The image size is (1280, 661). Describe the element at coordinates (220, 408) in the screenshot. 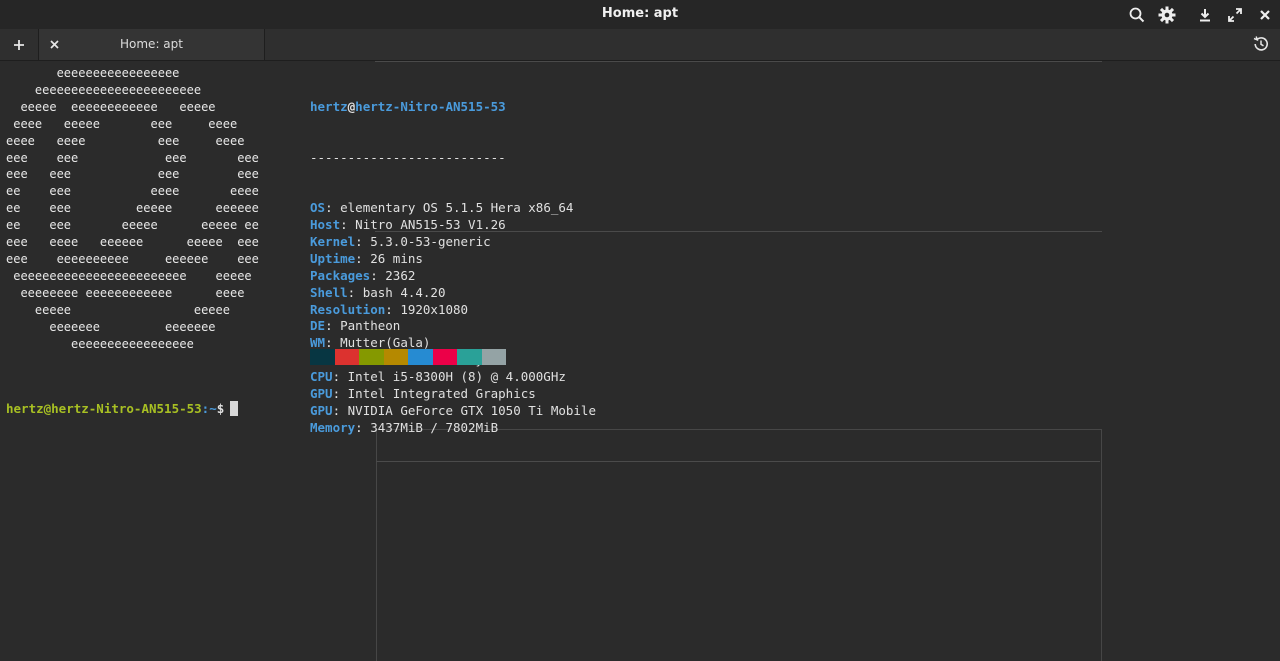

I see `prompt-symbol: $` at that location.